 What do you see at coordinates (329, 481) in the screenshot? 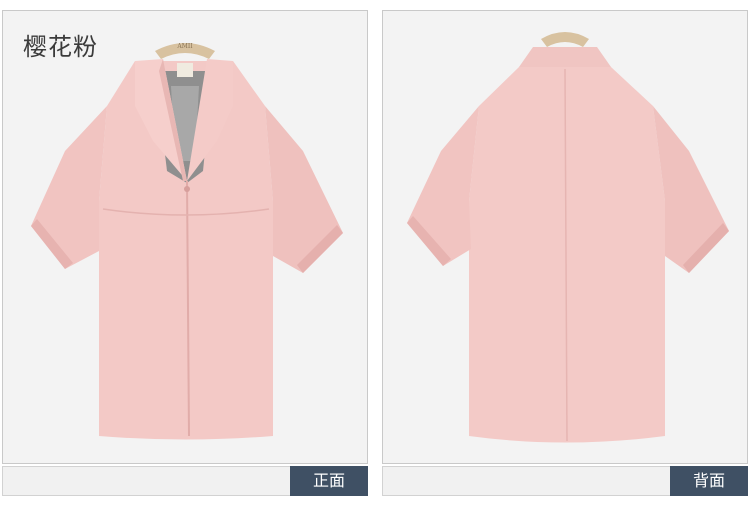
I see `front-view-tab: 正面` at bounding box center [329, 481].